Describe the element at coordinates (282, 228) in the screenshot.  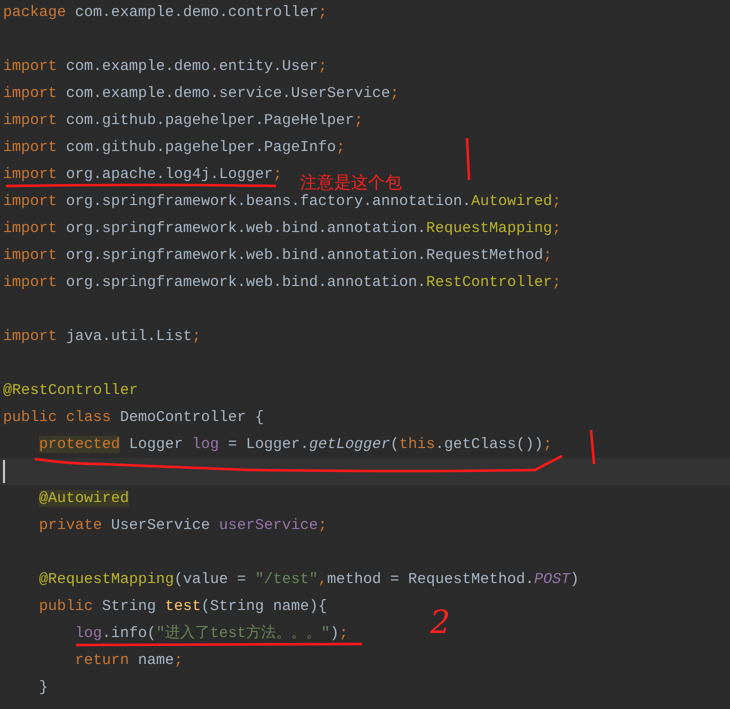
I see `code-line: import org.springframework.web.bind.annotation.RequestMapping;` at that location.